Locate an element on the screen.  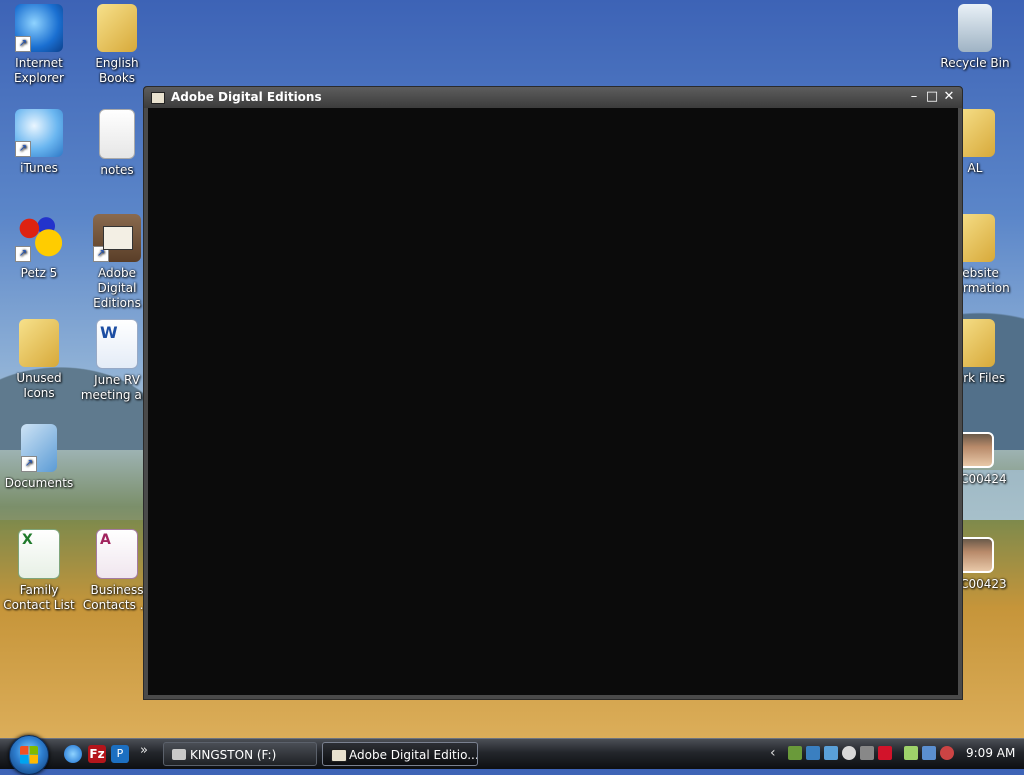
system-tray: ‹ 9:09 AM is located at coordinates (896, 754).